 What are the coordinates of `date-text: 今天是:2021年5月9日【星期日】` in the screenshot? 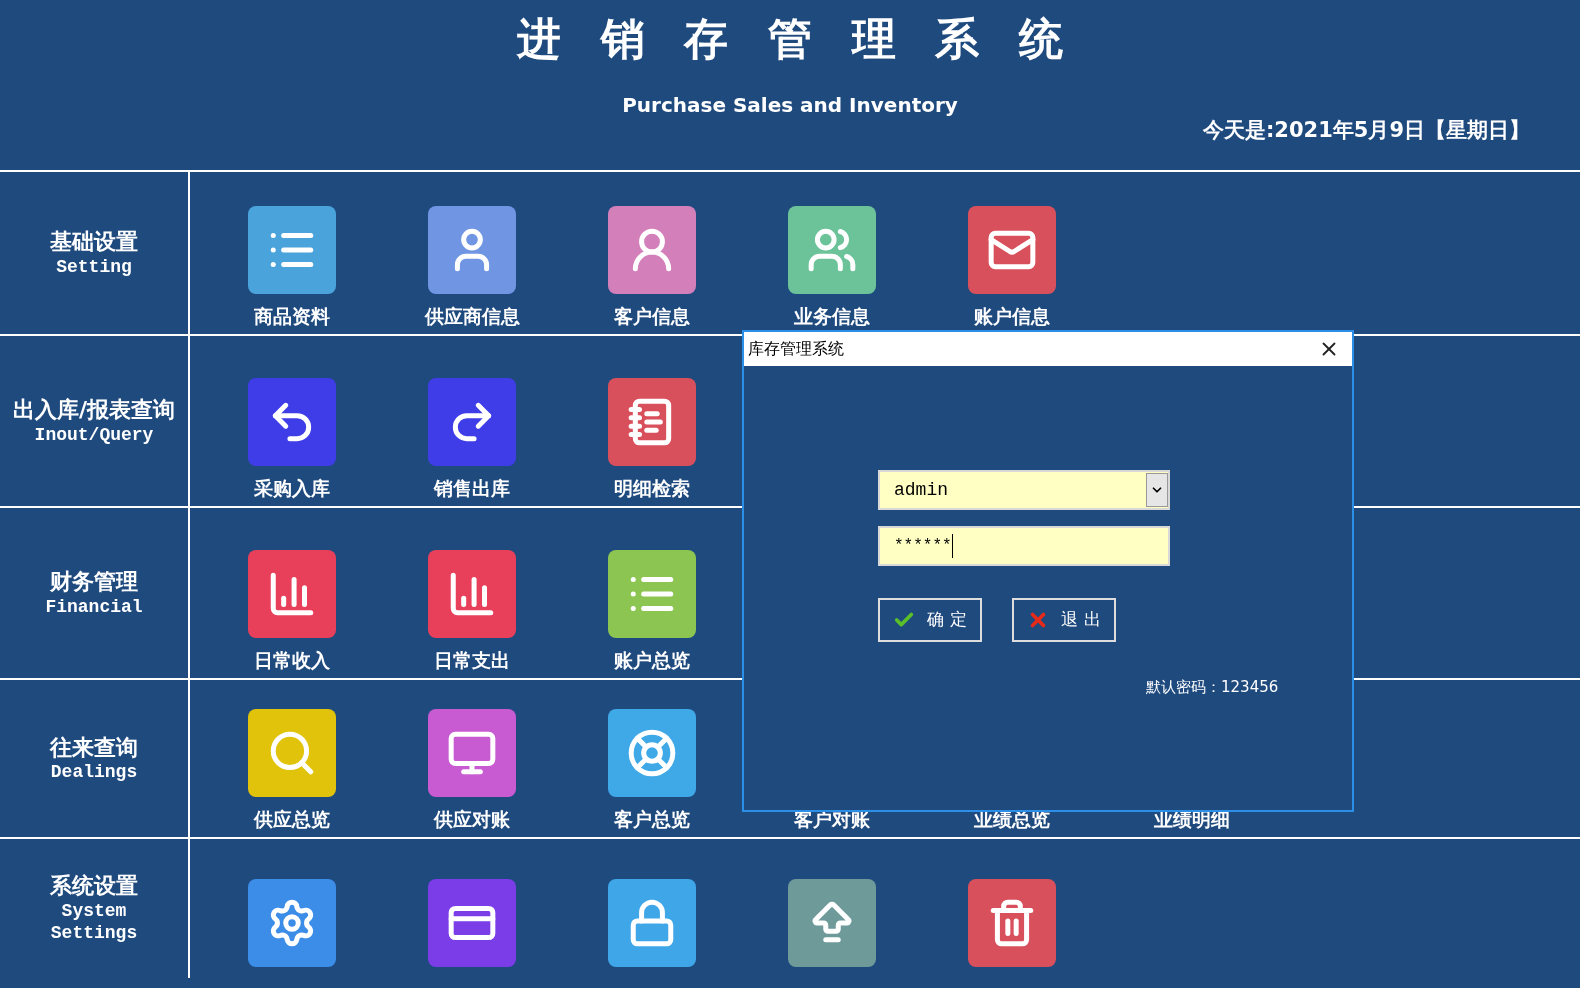 It's located at (1366, 130).